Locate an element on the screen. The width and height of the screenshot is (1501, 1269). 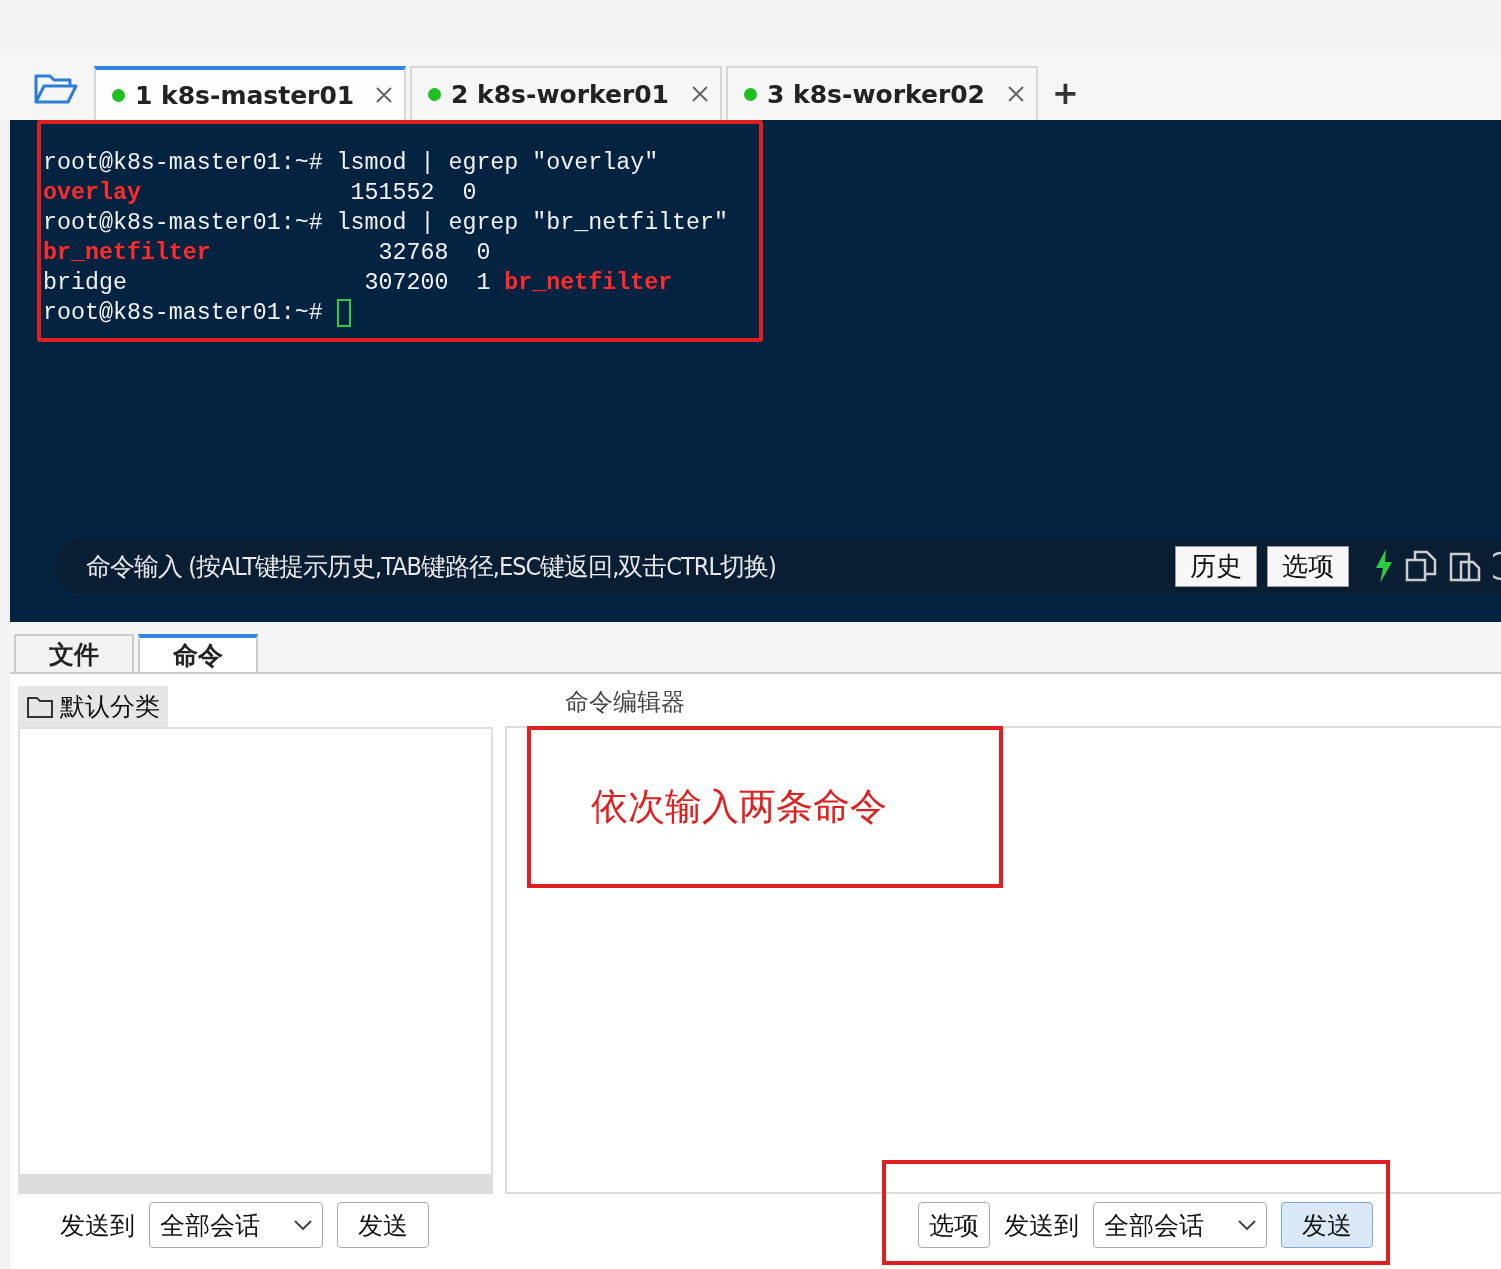
panel-tab: 文件 is located at coordinates (74, 653).